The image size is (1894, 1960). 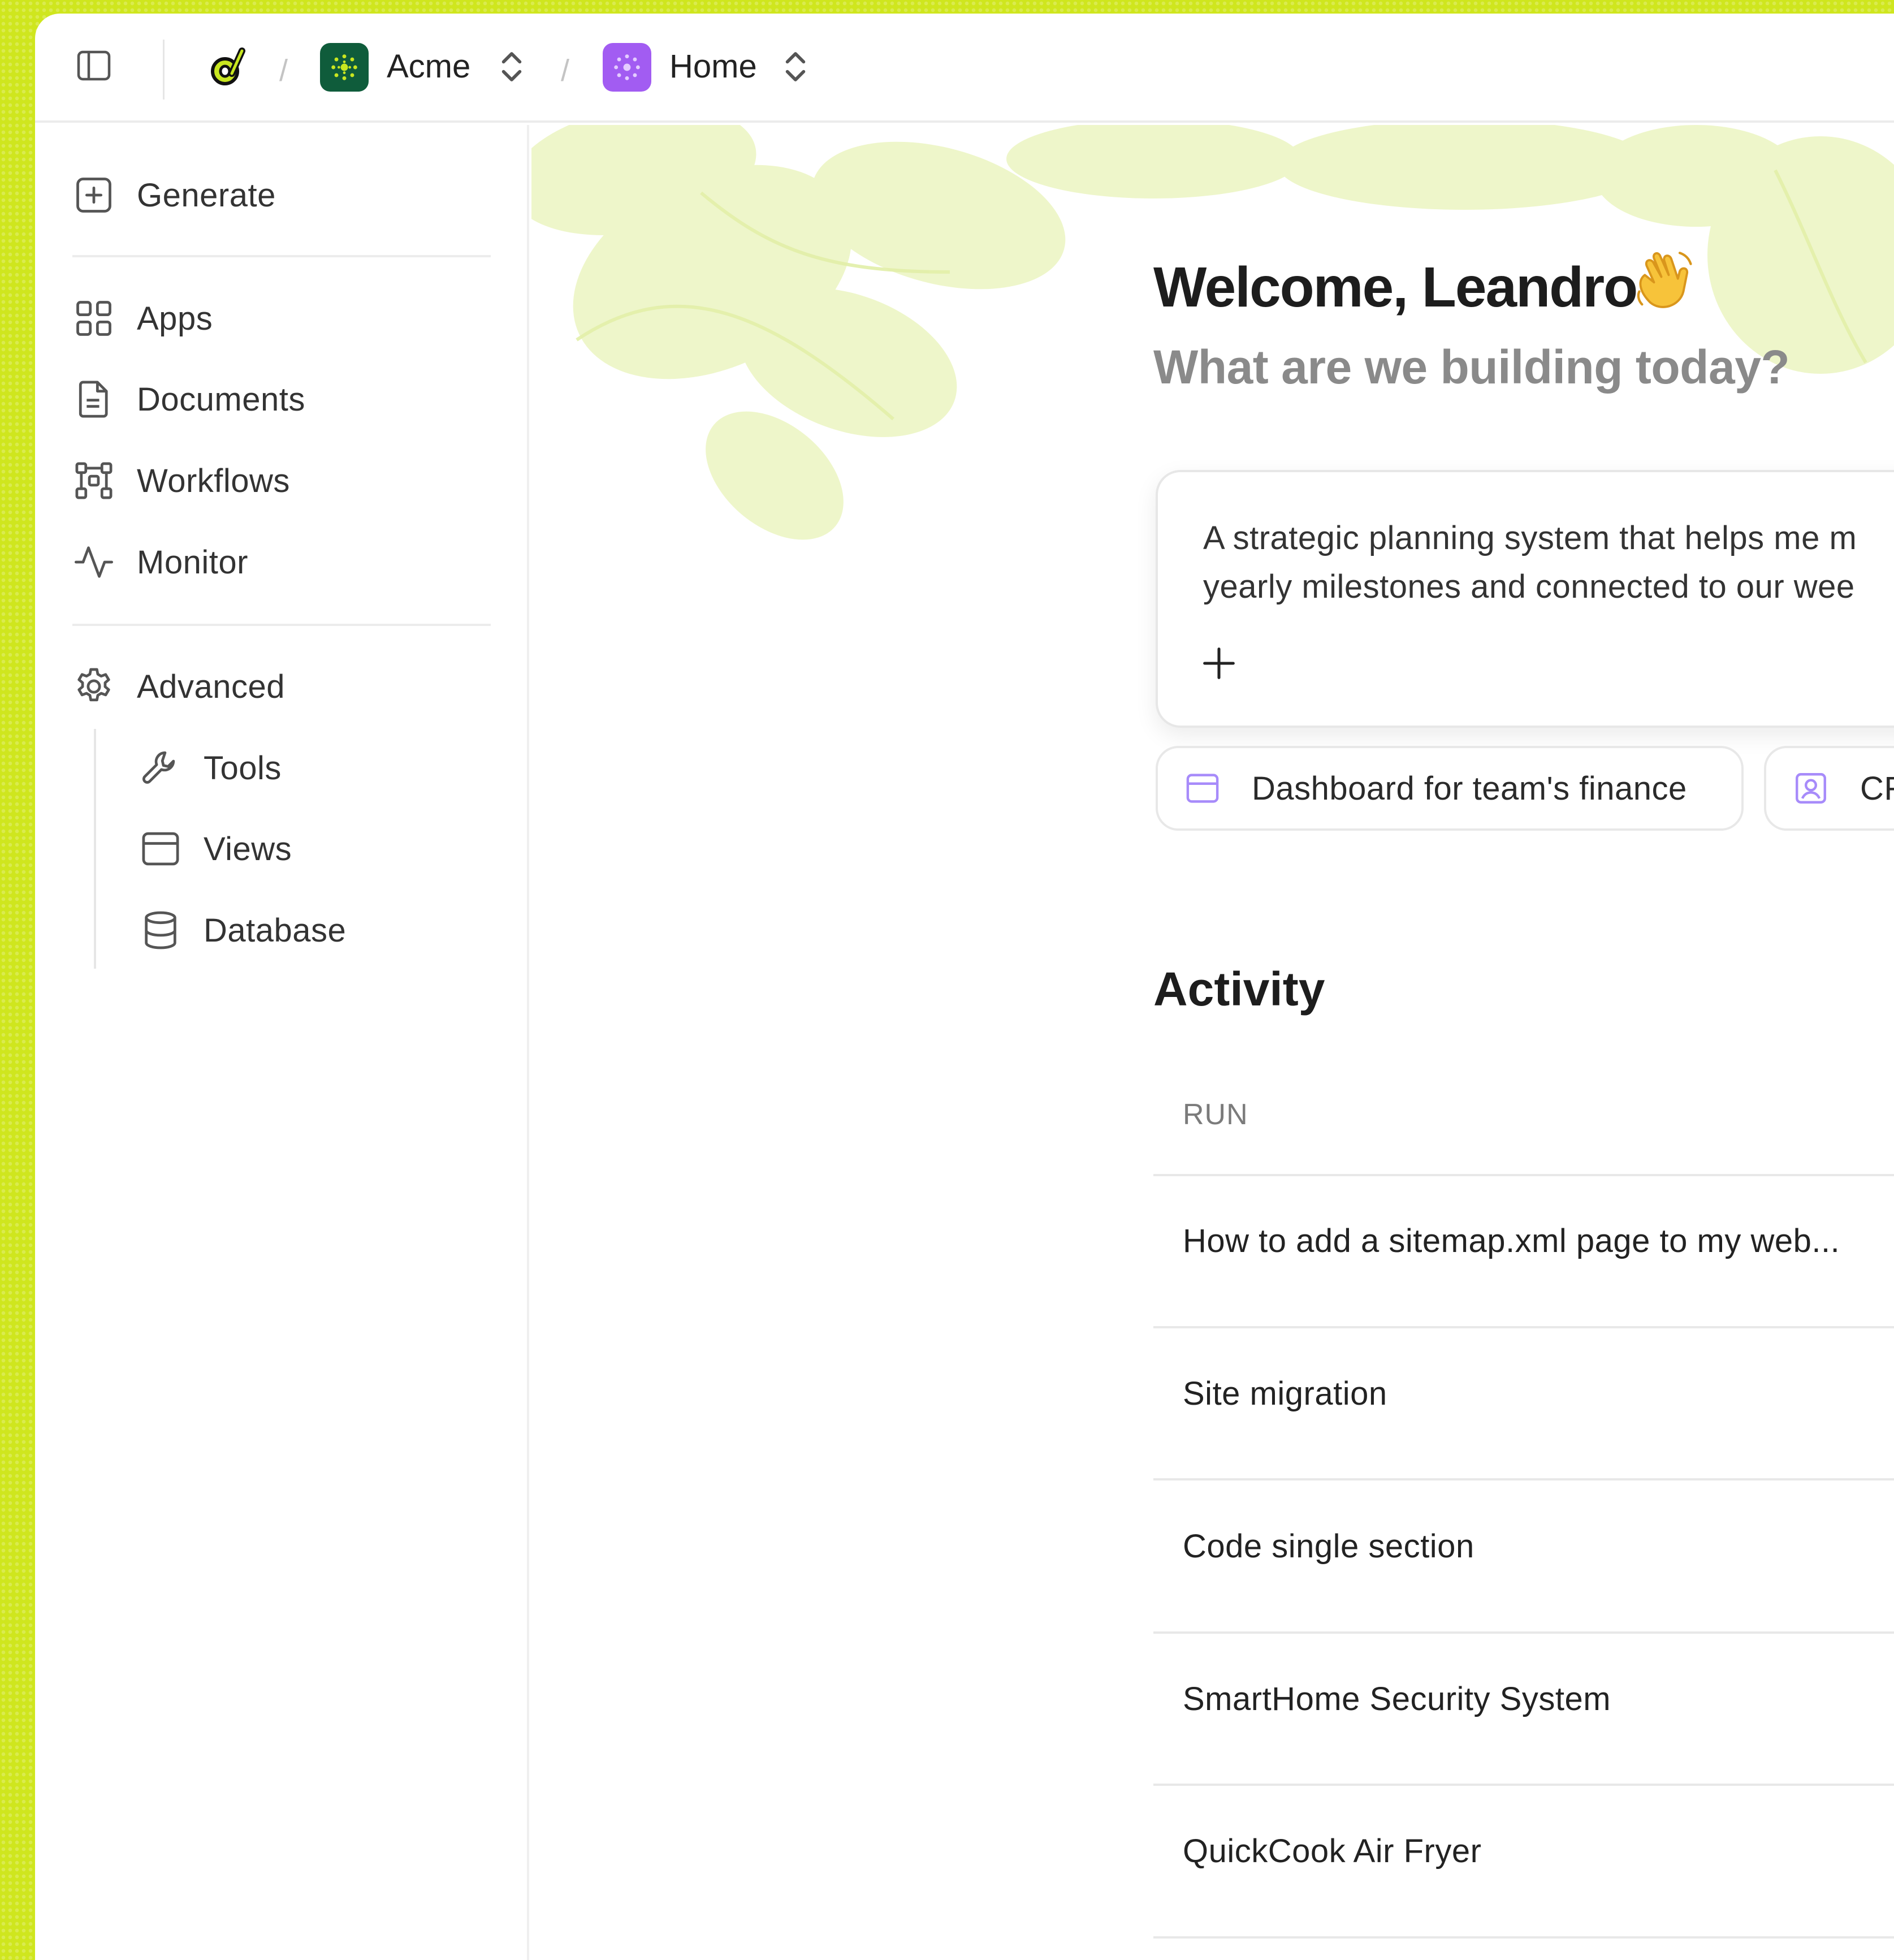 I want to click on sidebar-item-views: Views, so click(x=216, y=849).